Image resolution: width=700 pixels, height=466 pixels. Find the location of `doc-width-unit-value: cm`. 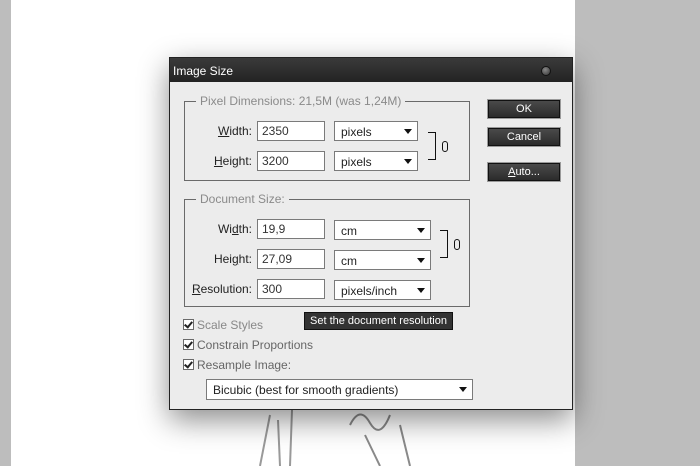

doc-width-unit-value: cm is located at coordinates (349, 231).